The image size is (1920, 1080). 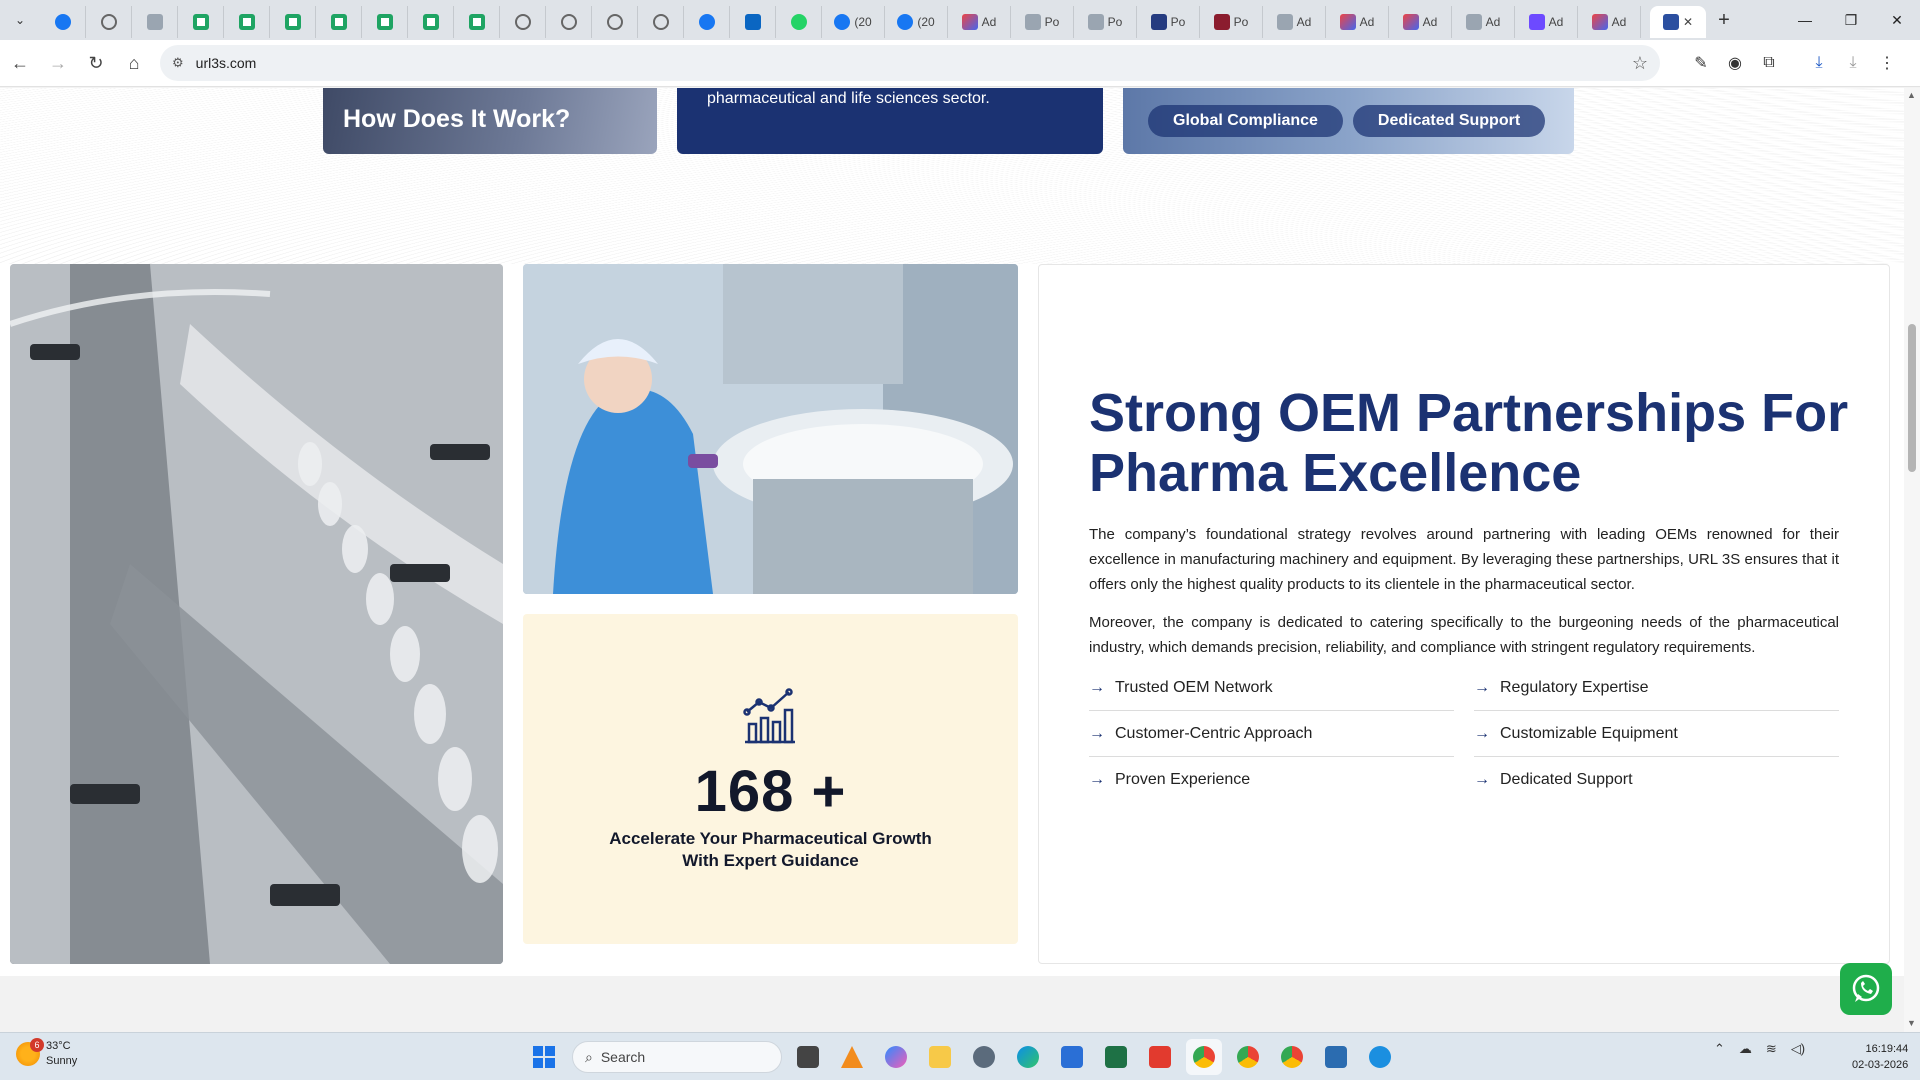 I want to click on volume-icon: ◁), so click(x=1798, y=1049).